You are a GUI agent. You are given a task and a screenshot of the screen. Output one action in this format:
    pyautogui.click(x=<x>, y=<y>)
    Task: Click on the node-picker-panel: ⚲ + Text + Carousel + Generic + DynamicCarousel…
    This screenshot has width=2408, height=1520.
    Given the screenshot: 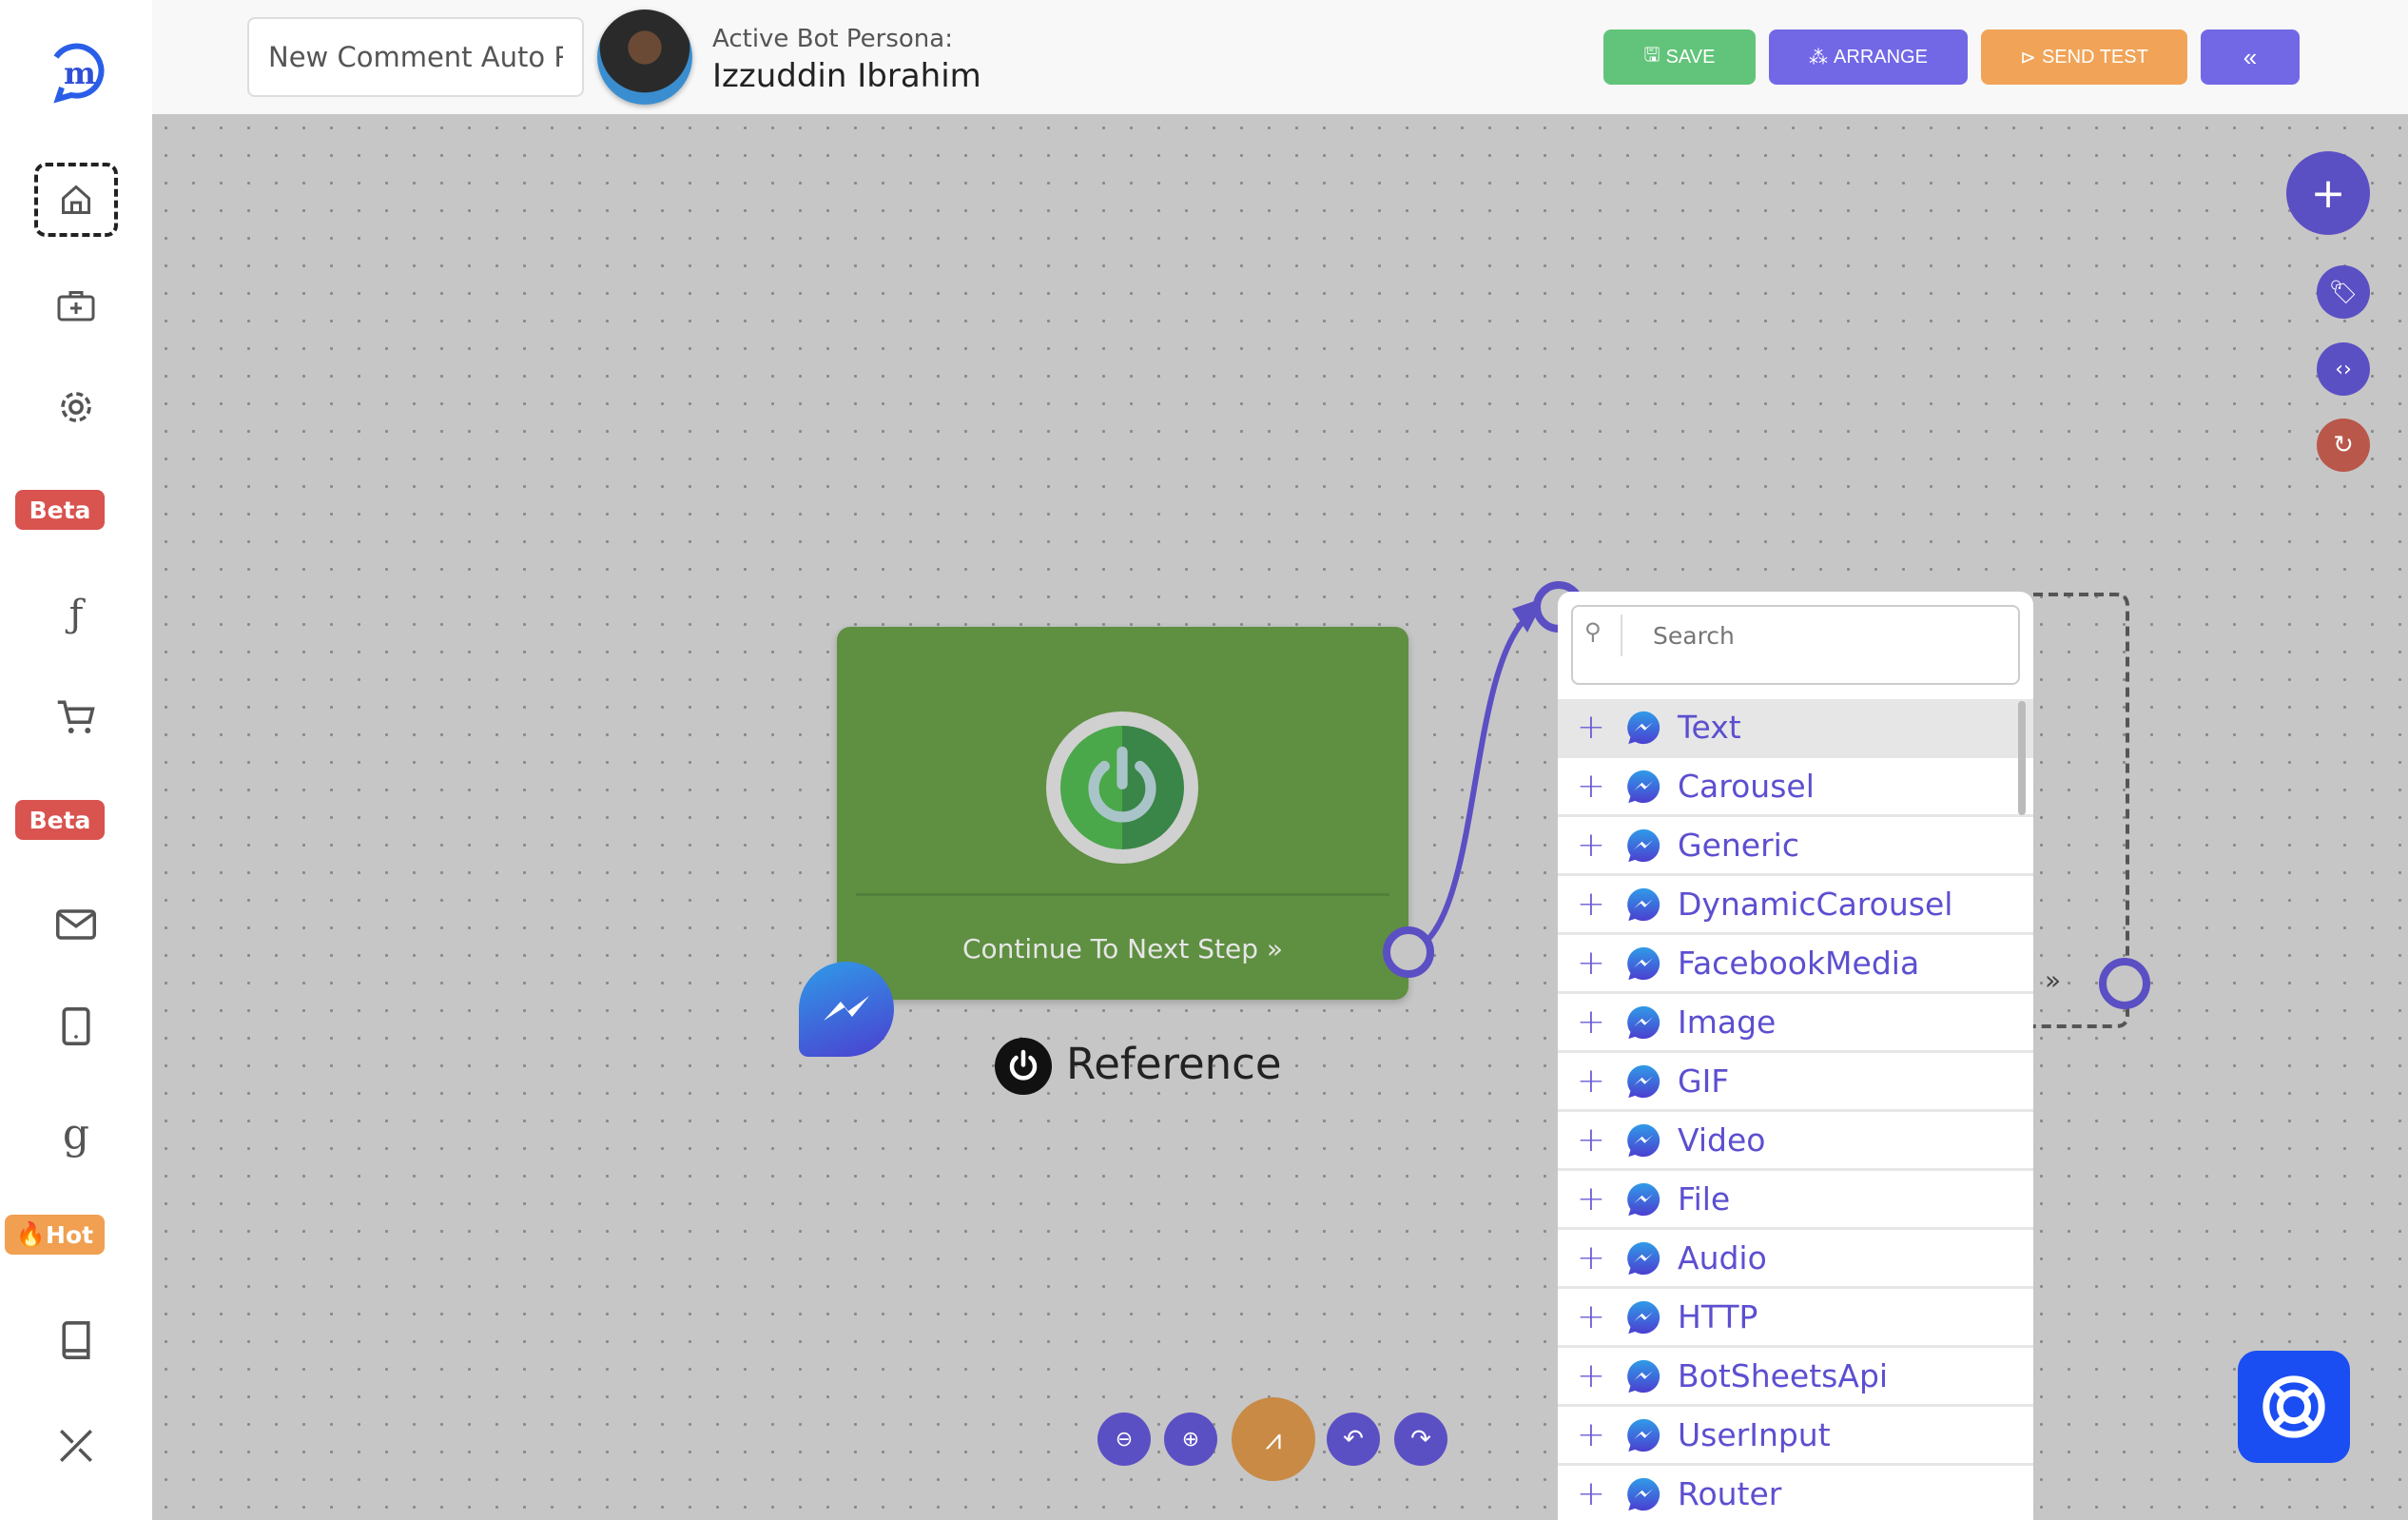 What is the action you would take?
    pyautogui.click(x=1796, y=1056)
    